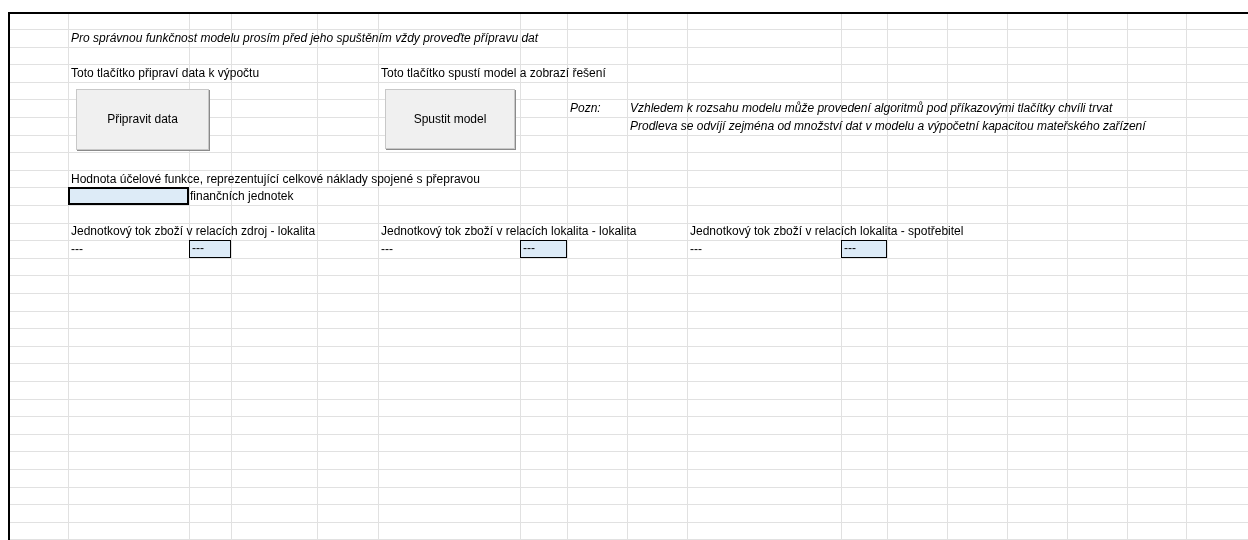 This screenshot has height=540, width=1248. What do you see at coordinates (275, 179) in the screenshot?
I see `objective-label: Hodnota účelové funkce, reprezentující celkové náklady spojené s přepravou` at bounding box center [275, 179].